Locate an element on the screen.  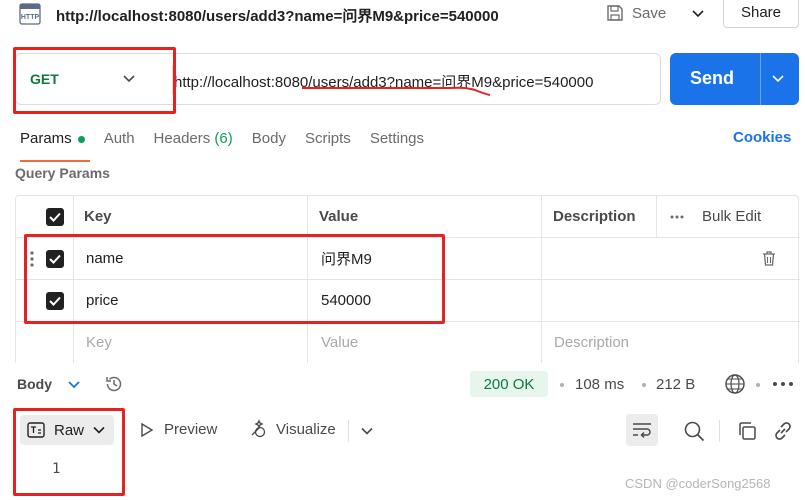
checkbox is located at coordinates (55, 216).